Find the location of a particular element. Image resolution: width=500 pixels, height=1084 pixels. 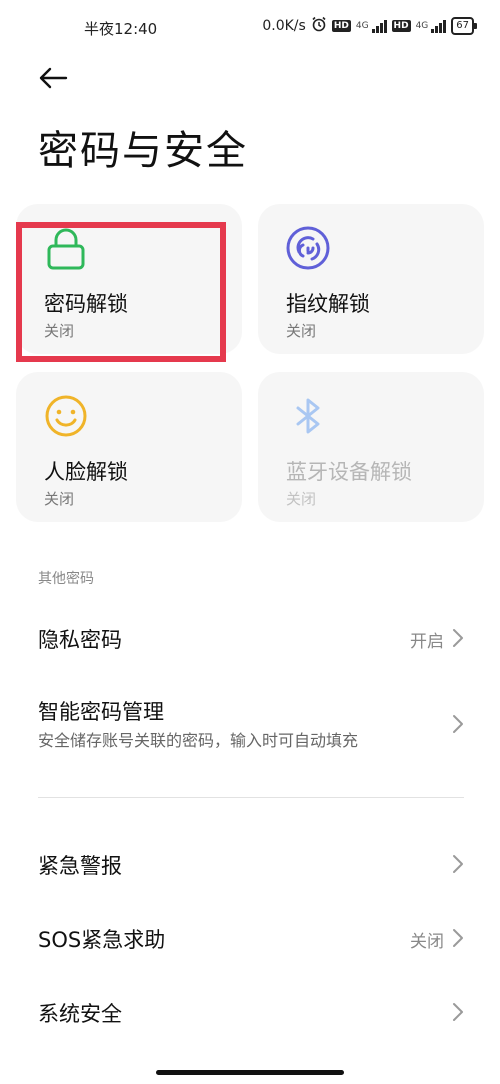

row-smart-password-management: 智能密码管理 安全储存账号关联的密码，输入时可自动填充 is located at coordinates (250, 725).